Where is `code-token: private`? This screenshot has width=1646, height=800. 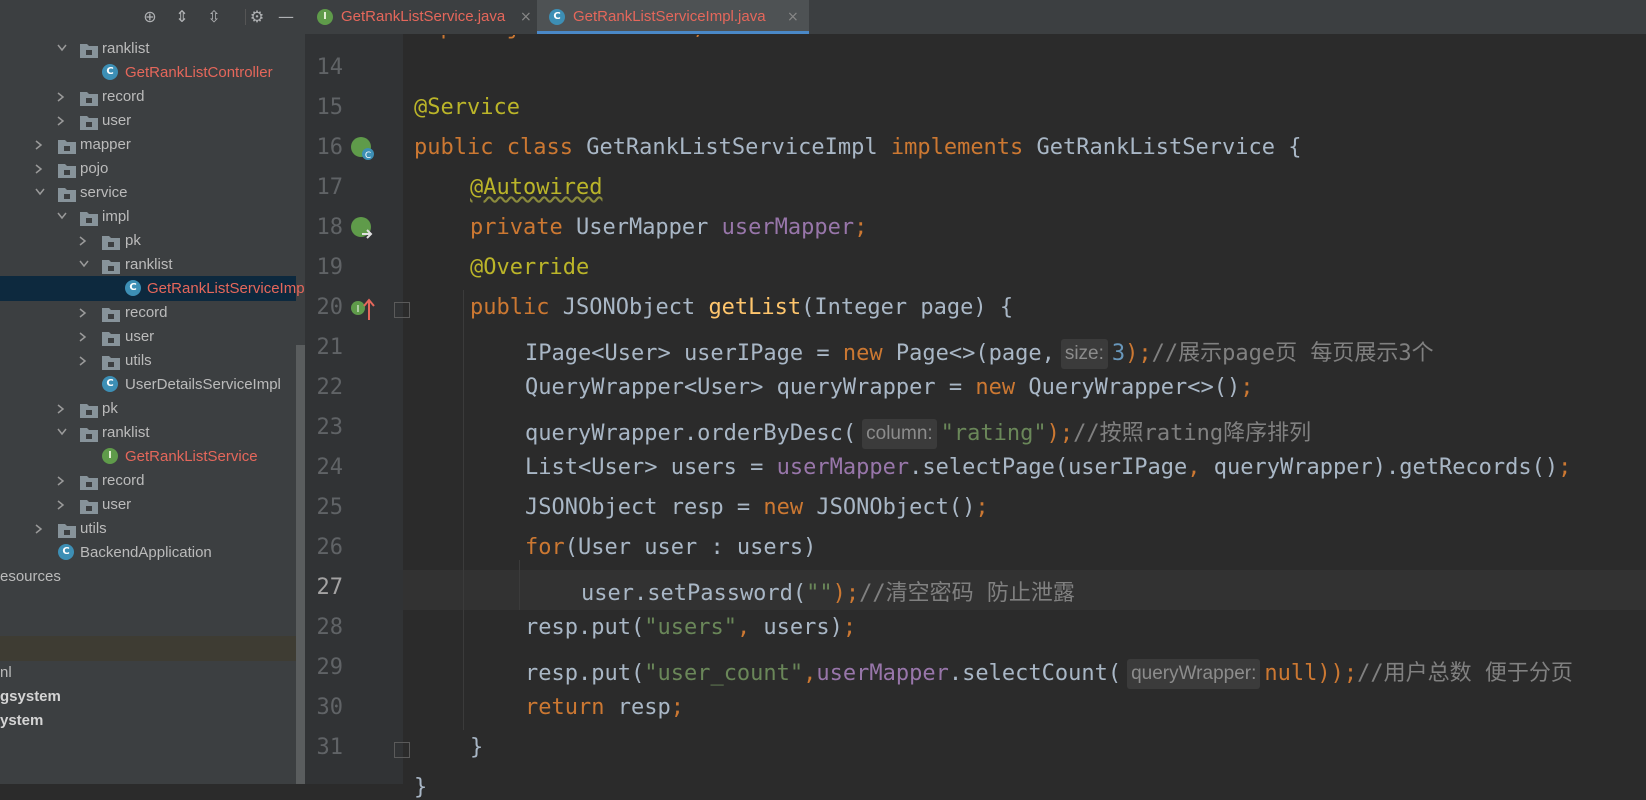 code-token: private is located at coordinates (516, 227).